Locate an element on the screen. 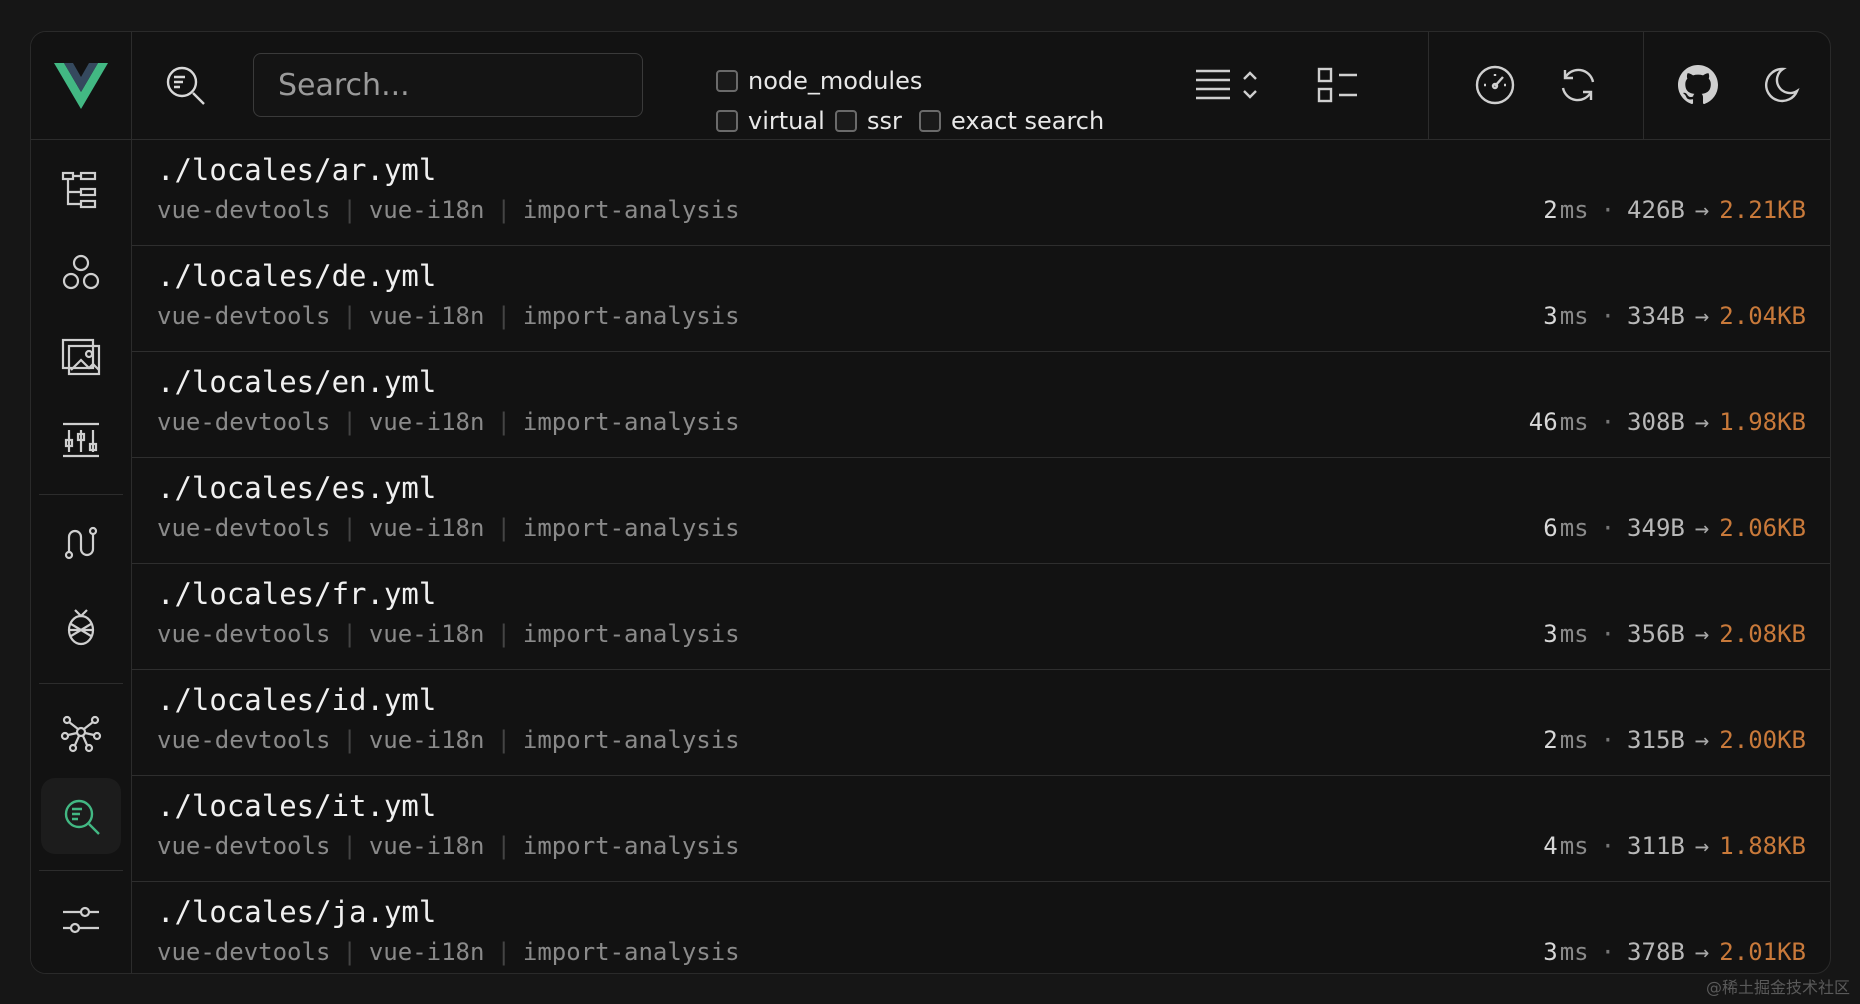 The height and width of the screenshot is (1004, 1860). output-size: 2.00KB is located at coordinates (1762, 740).